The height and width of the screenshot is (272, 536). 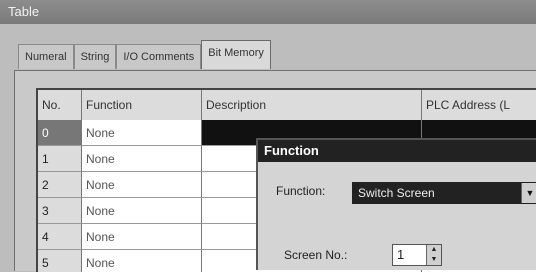 I want to click on row-number: 4, so click(x=60, y=237).